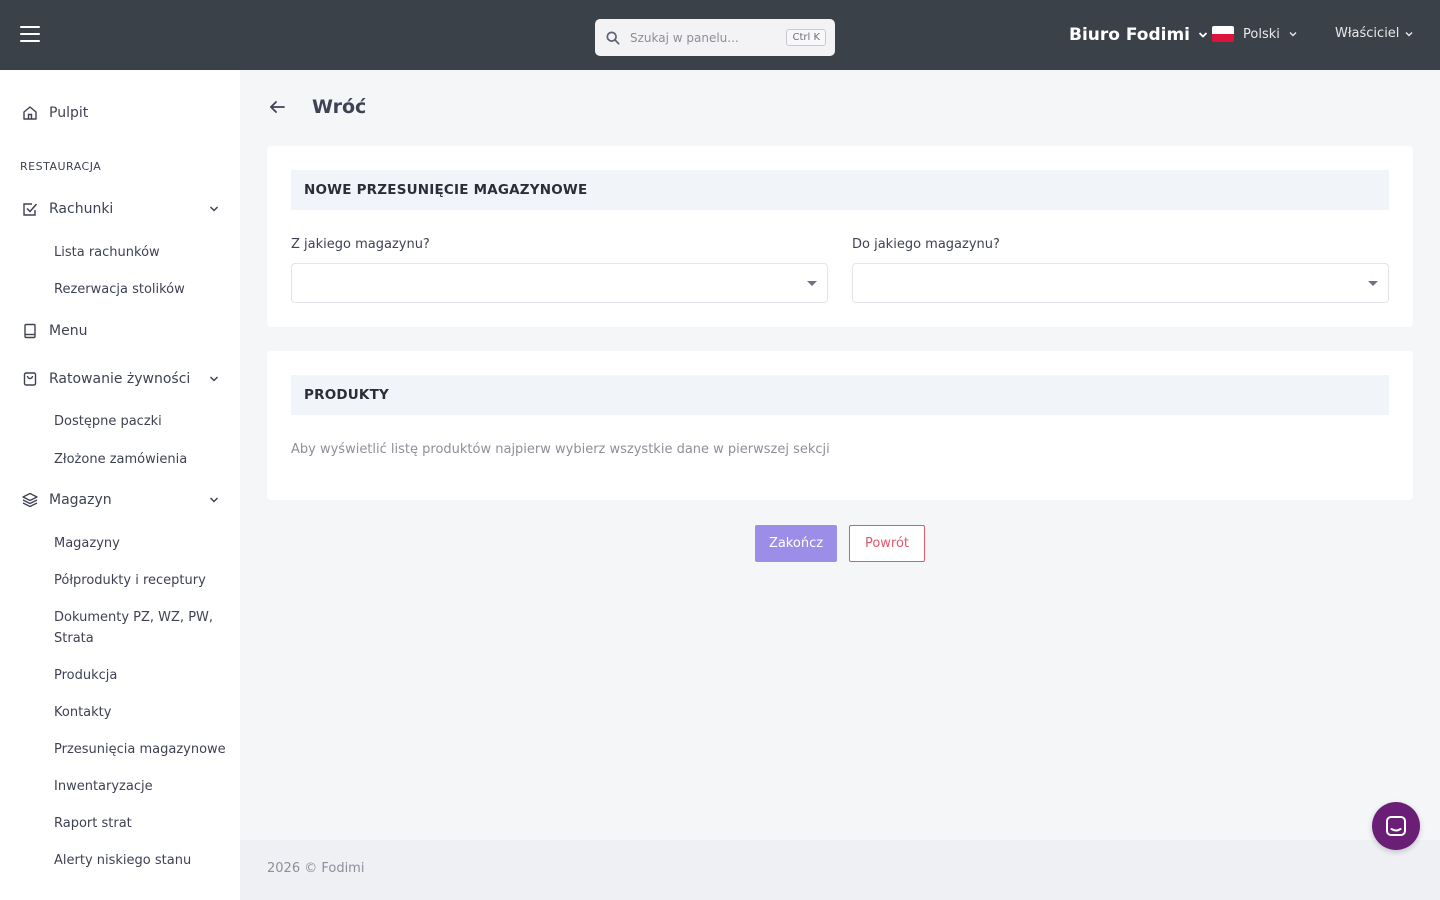 The image size is (1440, 900). What do you see at coordinates (121, 113) in the screenshot?
I see `sidebar-item-dashboard: Pulpit` at bounding box center [121, 113].